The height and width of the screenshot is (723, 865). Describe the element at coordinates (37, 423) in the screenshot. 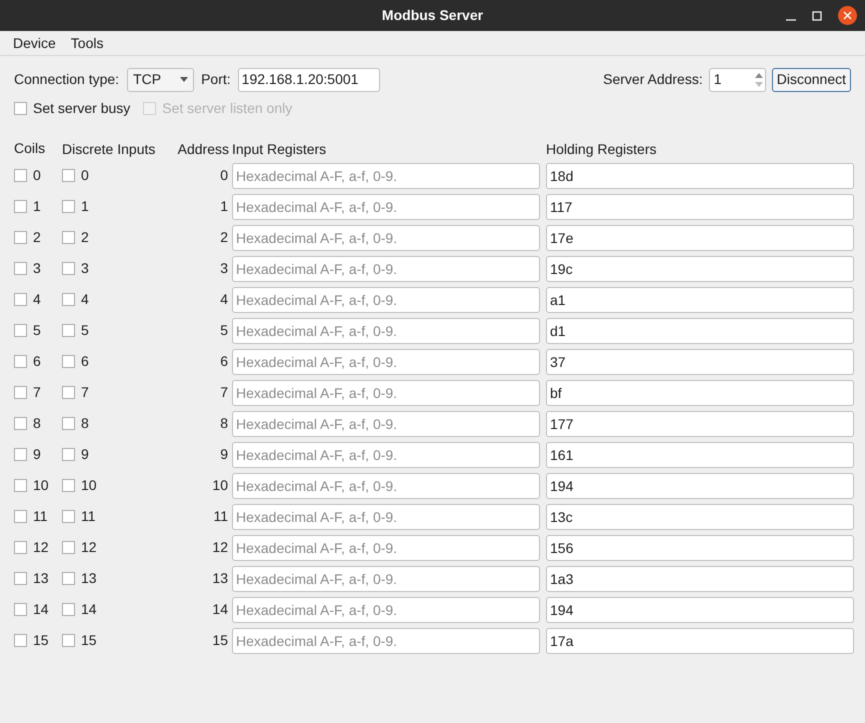

I see `coil-label: 8` at that location.